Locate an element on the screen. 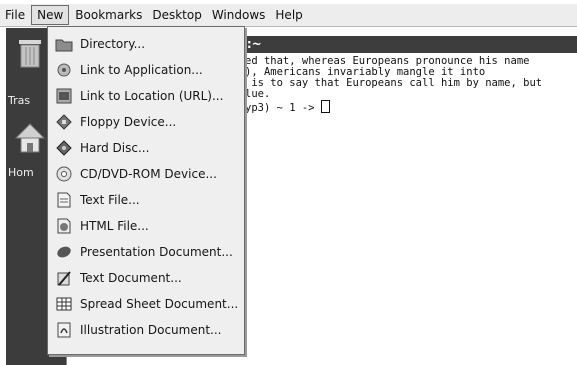 The width and height of the screenshot is (577, 365). floppy-icon is located at coordinates (64, 122).